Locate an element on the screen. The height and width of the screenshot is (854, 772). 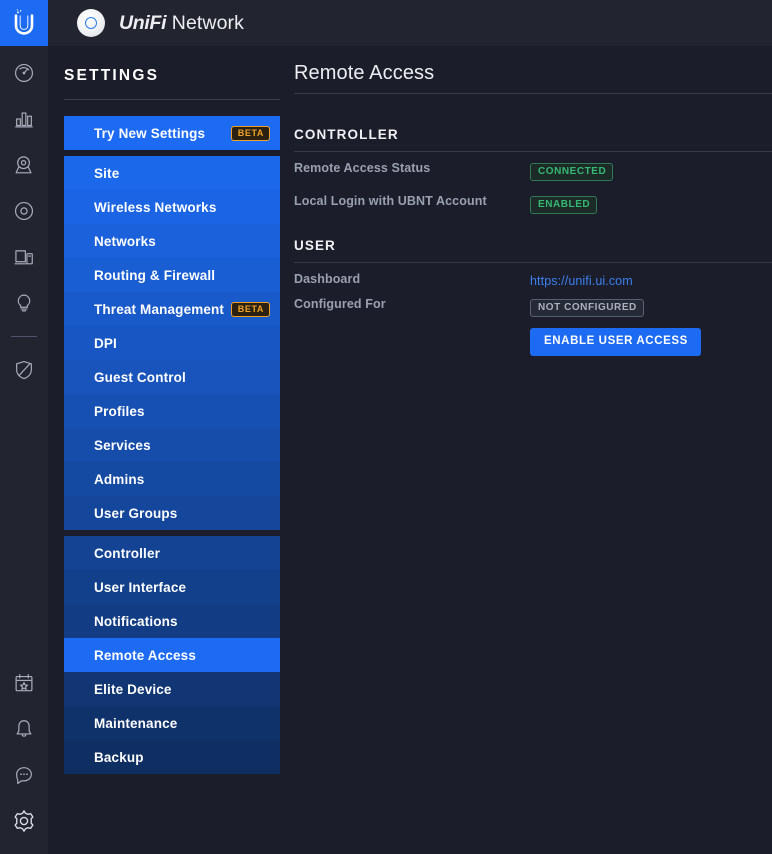
sidebar-item-label: Remote Access is located at coordinates (145, 655).